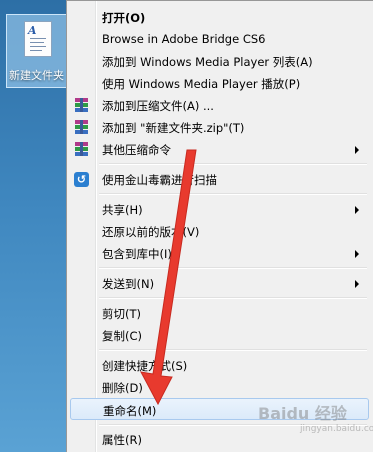  Describe the element at coordinates (219, 387) in the screenshot. I see `menu-item-delete: 删除(D)` at that location.